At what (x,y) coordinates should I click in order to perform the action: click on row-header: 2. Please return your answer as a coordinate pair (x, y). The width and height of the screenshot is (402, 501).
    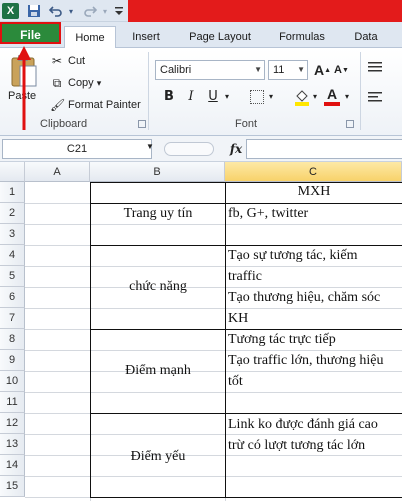
    Looking at the image, I should click on (12, 213).